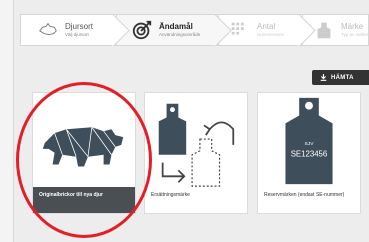 The image size is (369, 242). I want to click on fetch-button-label: HÄMTA, so click(342, 77).